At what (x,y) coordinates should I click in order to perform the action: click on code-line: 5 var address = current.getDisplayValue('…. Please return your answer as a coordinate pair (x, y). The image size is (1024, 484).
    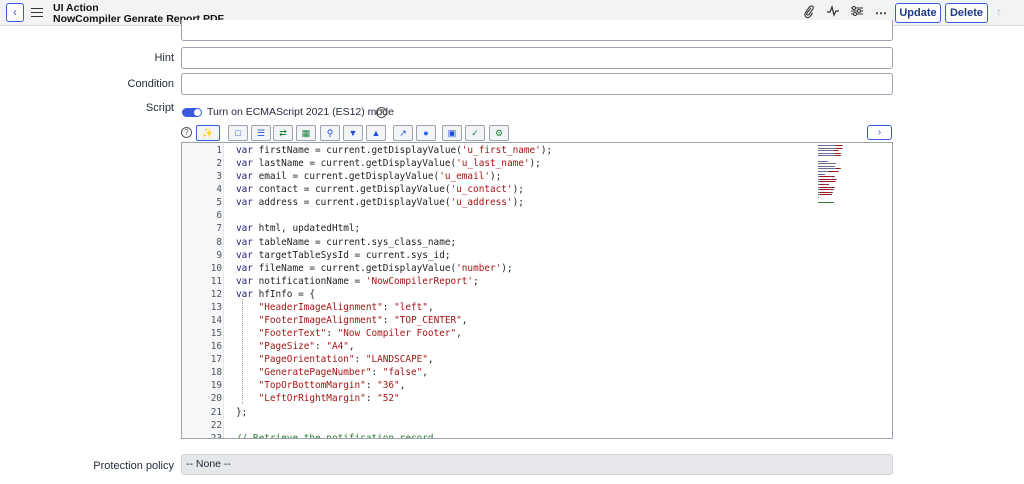
    Looking at the image, I should click on (502, 202).